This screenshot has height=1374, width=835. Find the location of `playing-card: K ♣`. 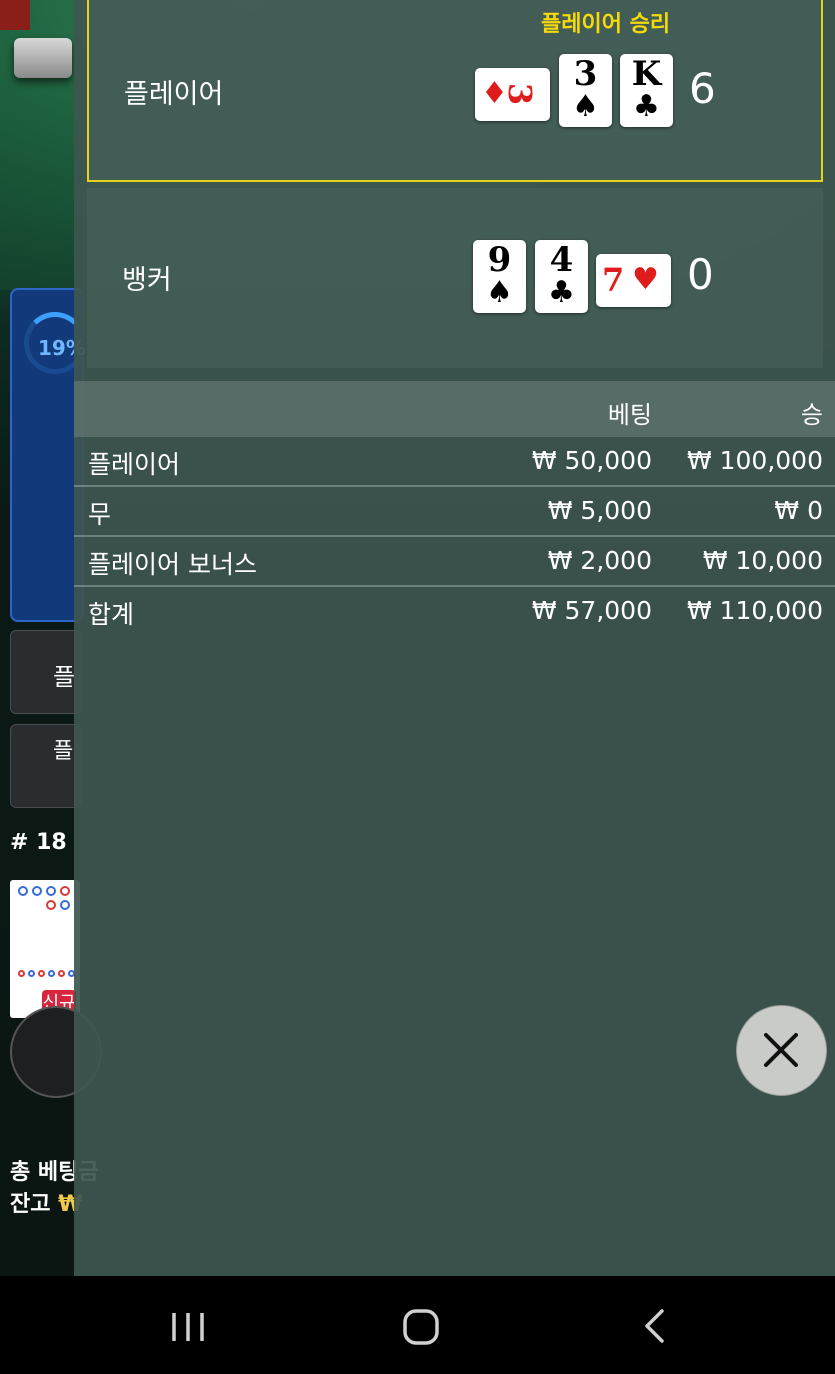

playing-card: K ♣ is located at coordinates (646, 90).